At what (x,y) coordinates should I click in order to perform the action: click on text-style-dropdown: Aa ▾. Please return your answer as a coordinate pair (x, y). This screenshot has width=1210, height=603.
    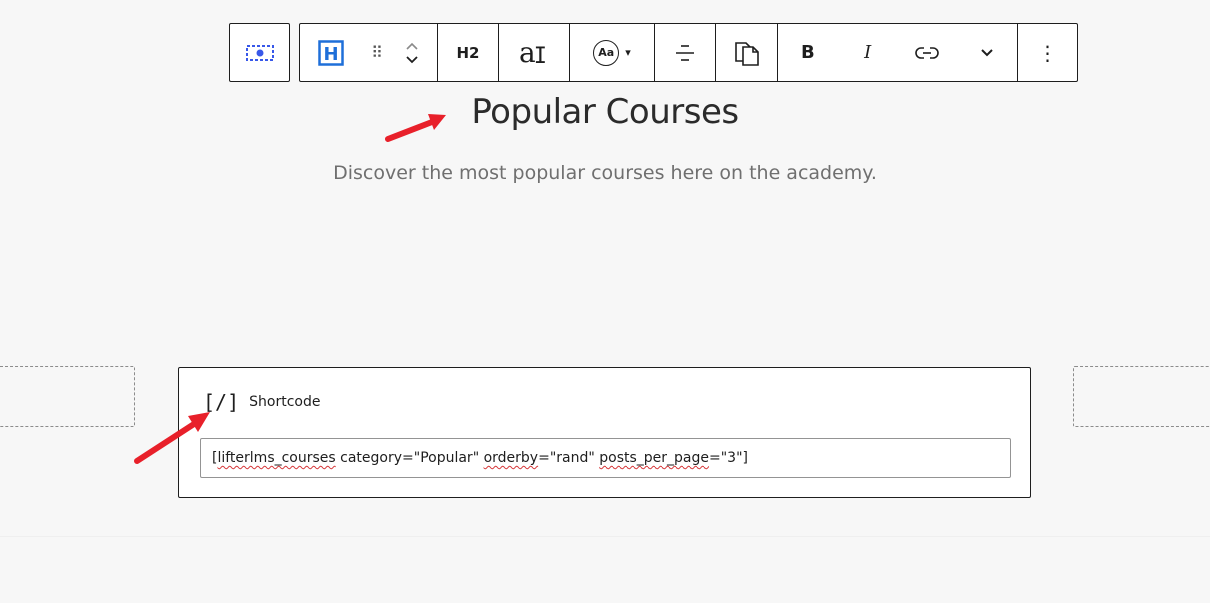
    Looking at the image, I should click on (612, 52).